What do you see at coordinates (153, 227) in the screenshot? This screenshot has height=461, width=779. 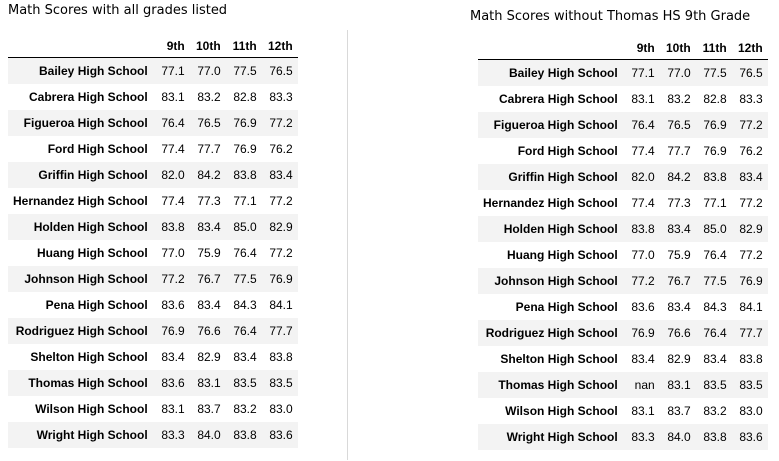 I see `table-row: Holden High School 83.8 83.4 85.0 82.9` at bounding box center [153, 227].